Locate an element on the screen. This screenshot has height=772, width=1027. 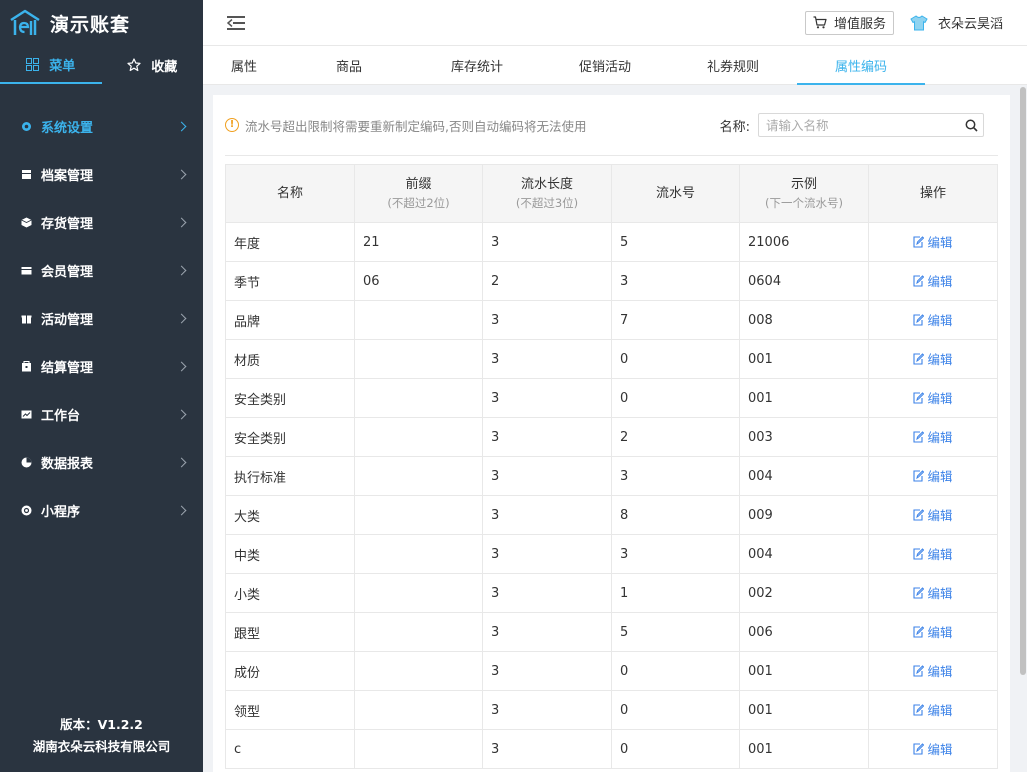
cell-name: 大类 is located at coordinates (290, 515).